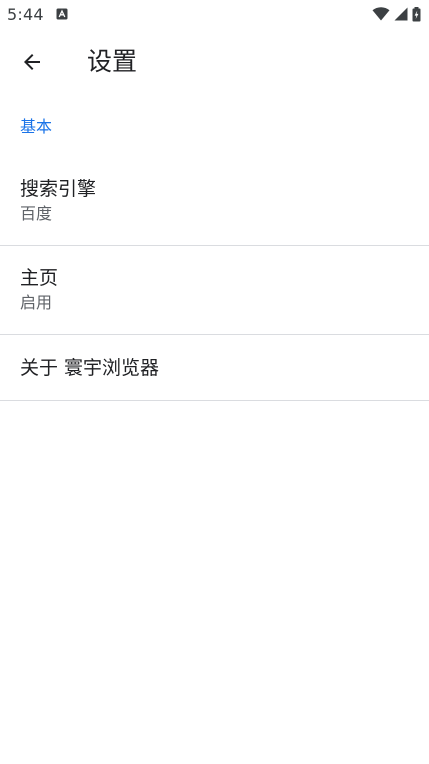  Describe the element at coordinates (214, 367) in the screenshot. I see `pref-item-about: 关于 寰宇浏览器` at that location.